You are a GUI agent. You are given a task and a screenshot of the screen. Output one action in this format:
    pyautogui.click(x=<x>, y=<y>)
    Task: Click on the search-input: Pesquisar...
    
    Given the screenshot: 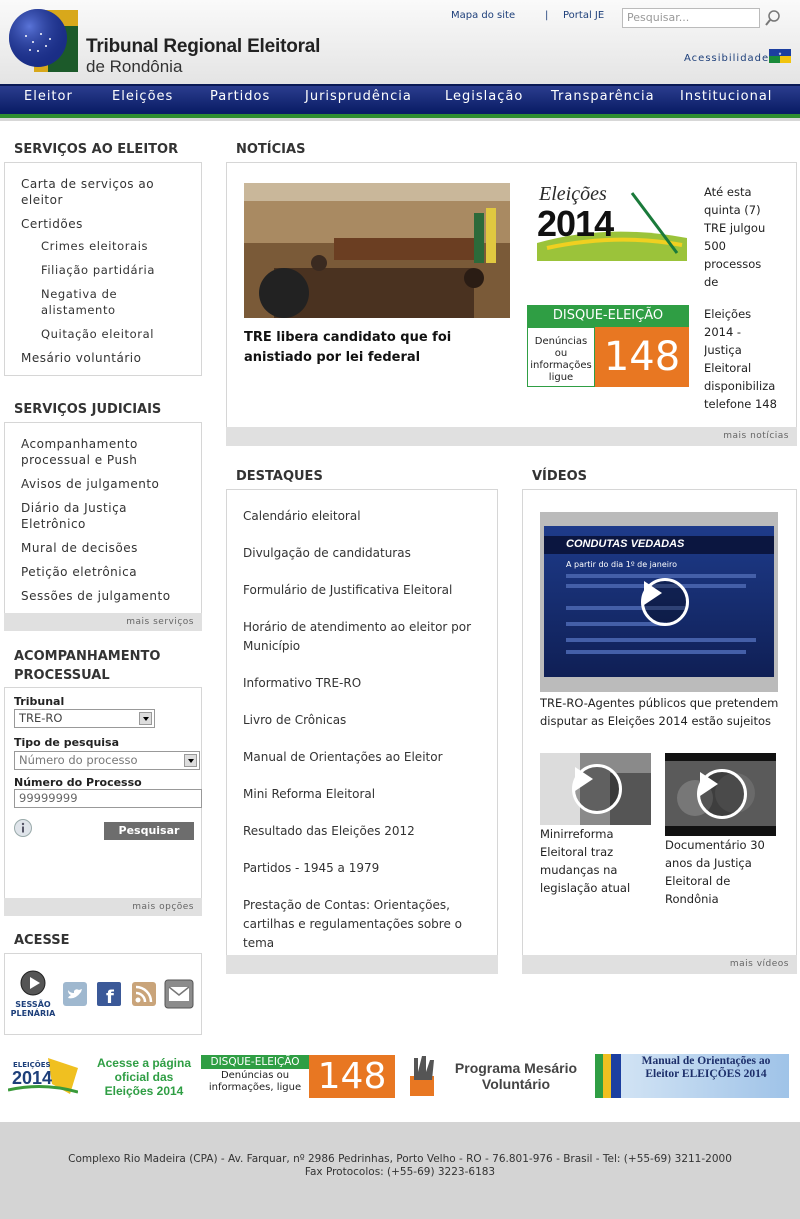 What is the action you would take?
    pyautogui.click(x=691, y=18)
    